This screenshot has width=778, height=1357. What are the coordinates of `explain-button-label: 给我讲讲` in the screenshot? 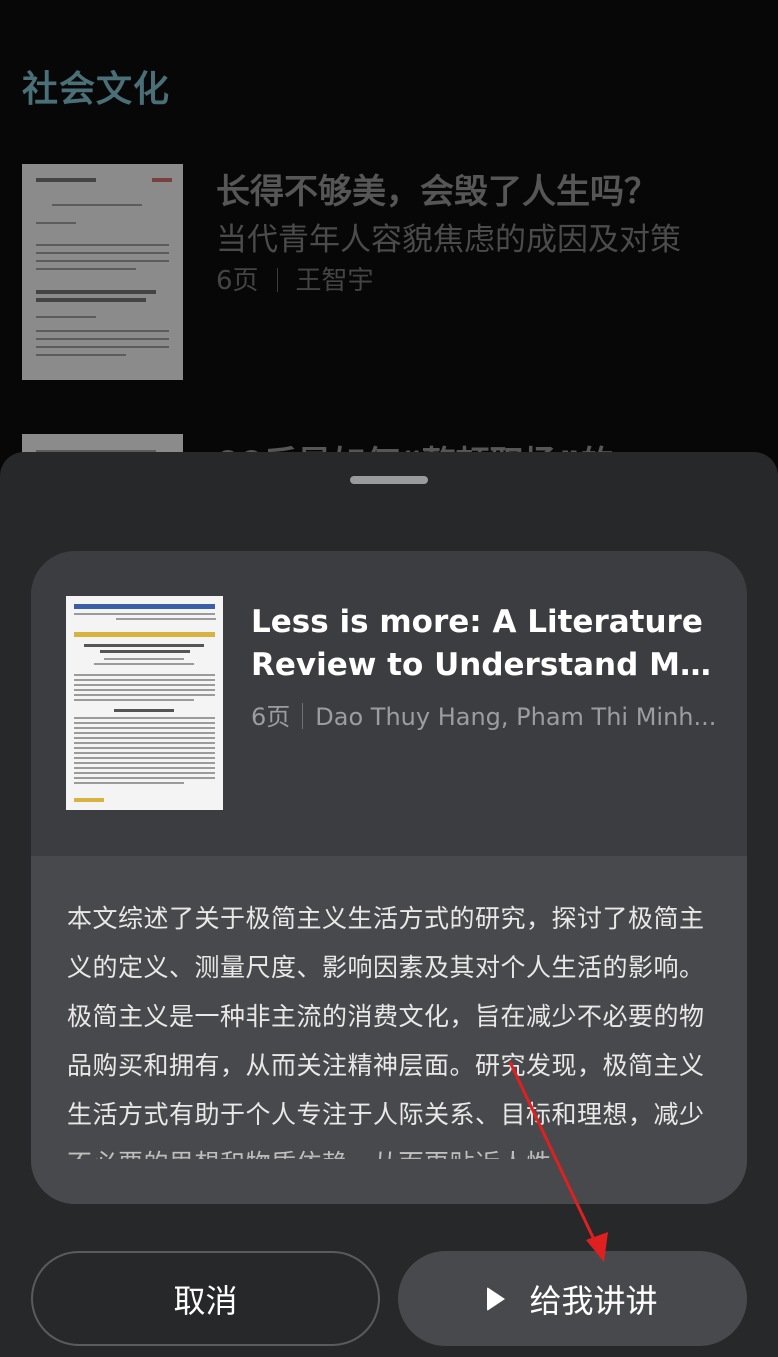 It's located at (593, 1300).